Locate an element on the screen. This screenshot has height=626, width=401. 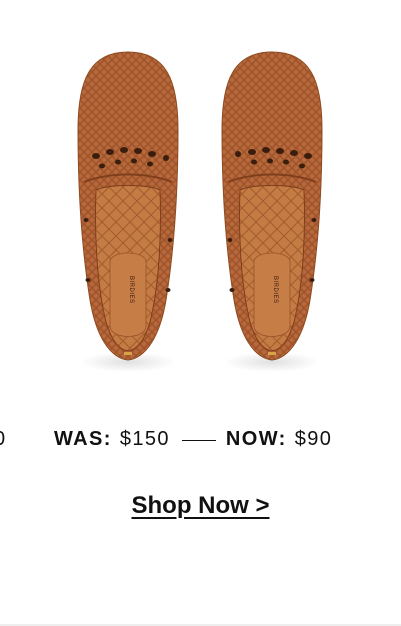
was-price: $150 is located at coordinates (144, 439).